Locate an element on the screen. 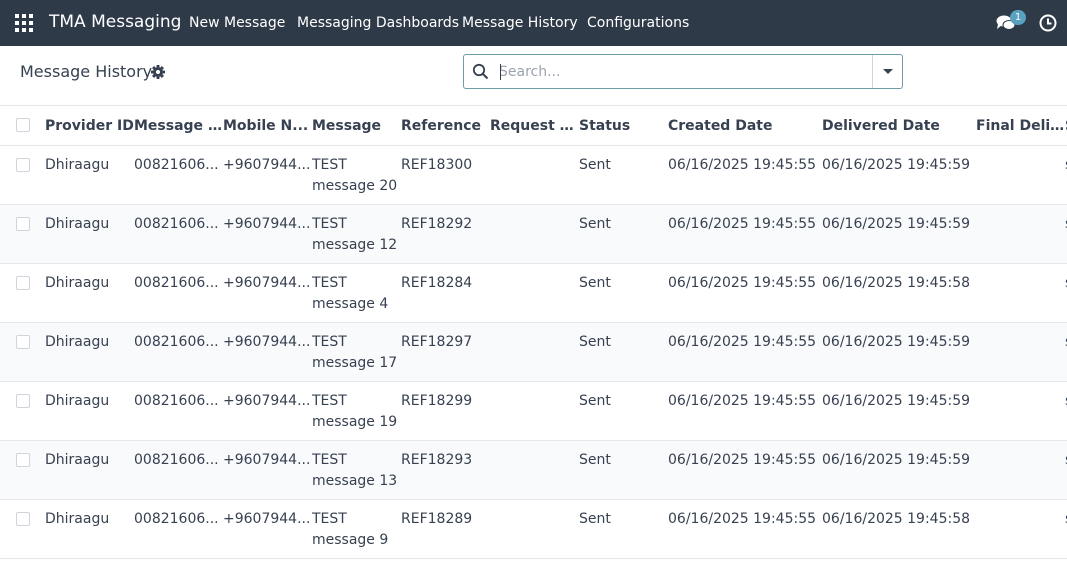 This screenshot has height=563, width=1067. message-cell: TEST message 20 is located at coordinates (356, 175).